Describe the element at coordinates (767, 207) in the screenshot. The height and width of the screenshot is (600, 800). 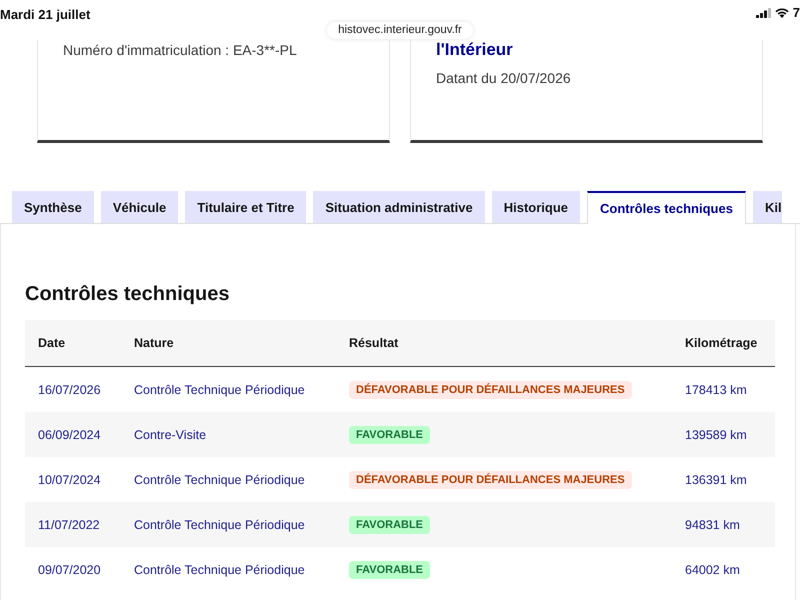
I see `tab: Kil` at that location.